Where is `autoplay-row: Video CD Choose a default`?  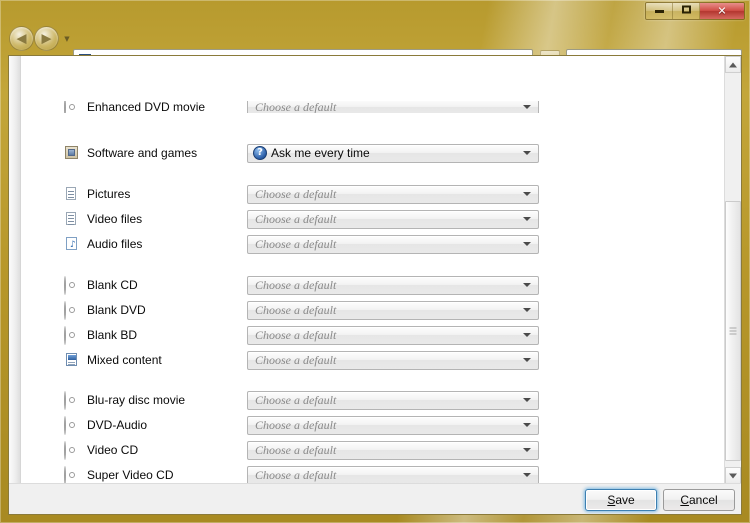
autoplay-row: Video CD Choose a default is located at coordinates (280, 450).